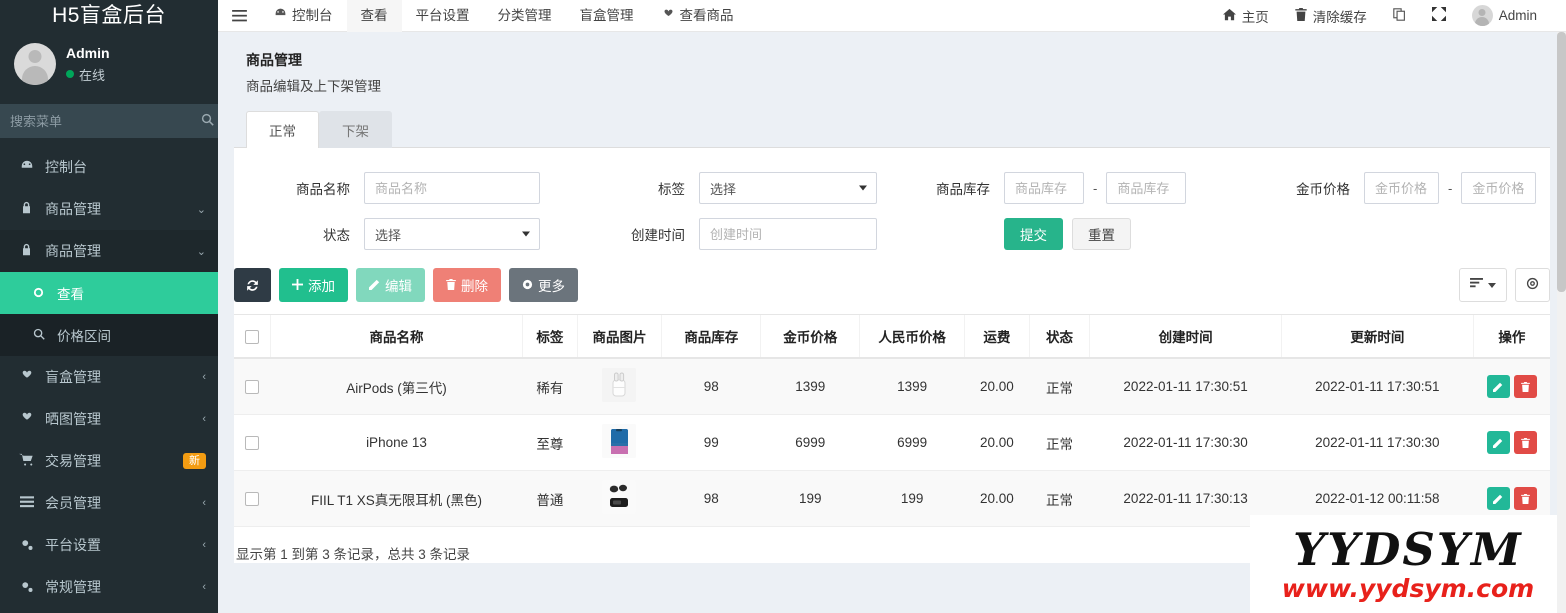  What do you see at coordinates (109, 63) in the screenshot?
I see `sidebar-user-panel: Admin 在线` at bounding box center [109, 63].